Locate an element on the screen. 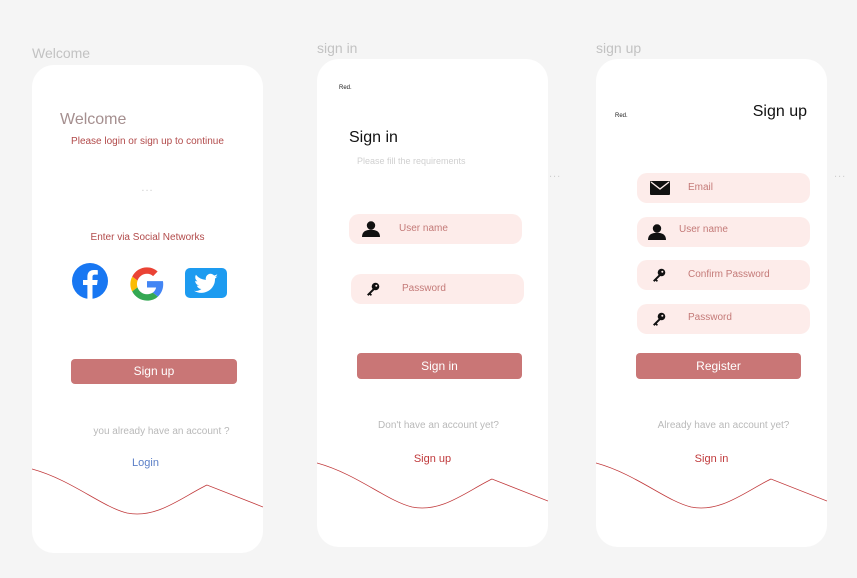 Image resolution: width=857 pixels, height=578 pixels. email-field: Email is located at coordinates (723, 188).